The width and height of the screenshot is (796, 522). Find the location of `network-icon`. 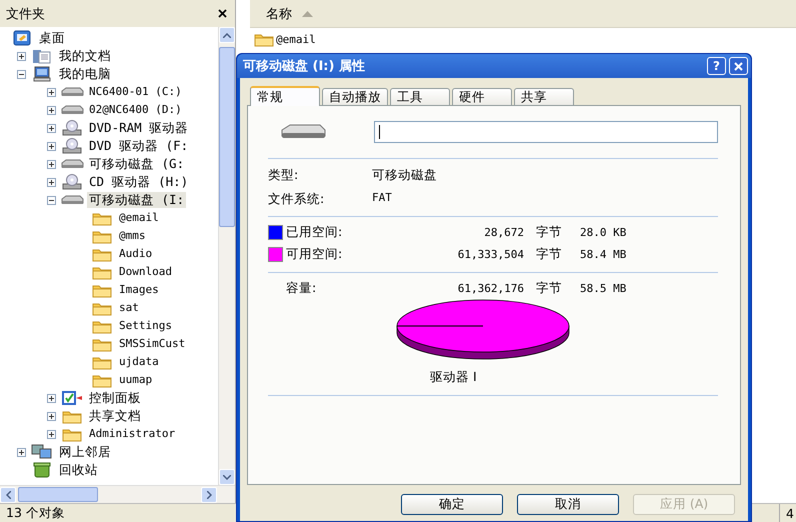

network-icon is located at coordinates (42, 452).